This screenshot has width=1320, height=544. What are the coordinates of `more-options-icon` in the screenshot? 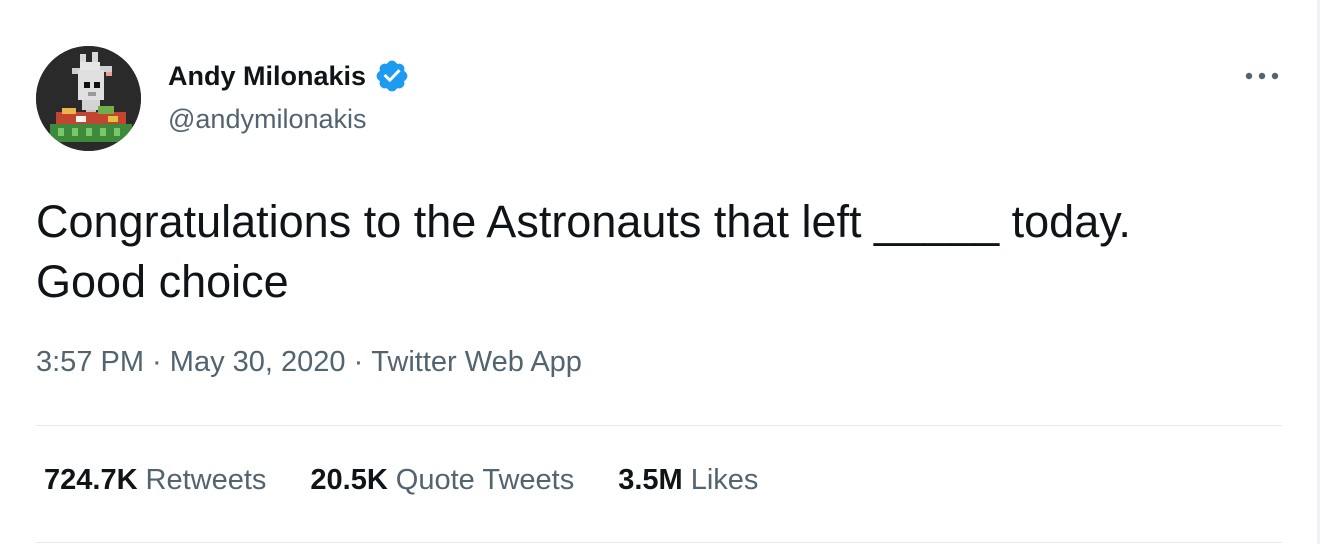 It's located at (1262, 76).